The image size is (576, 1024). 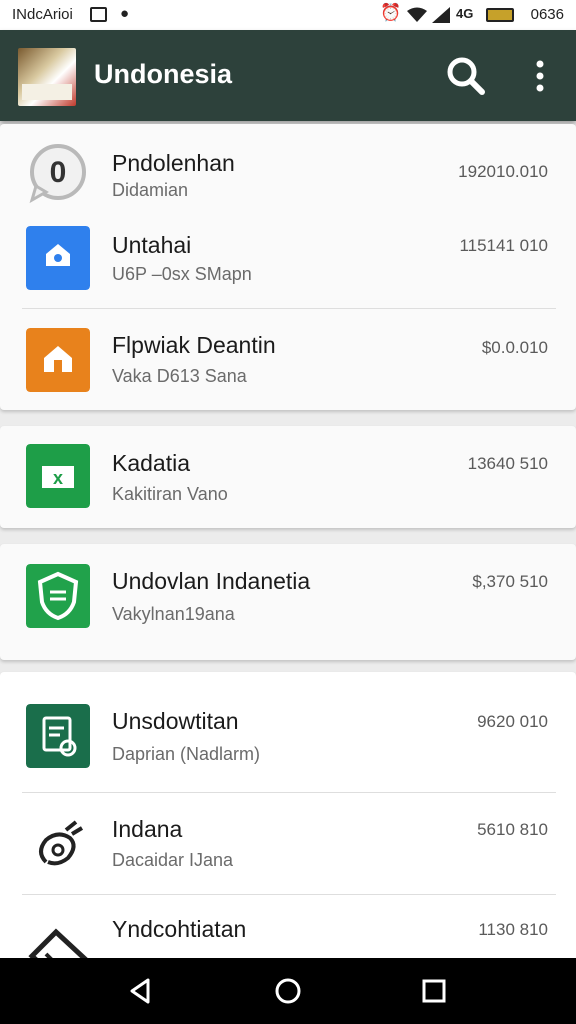 I want to click on nav-bar, so click(x=288, y=991).